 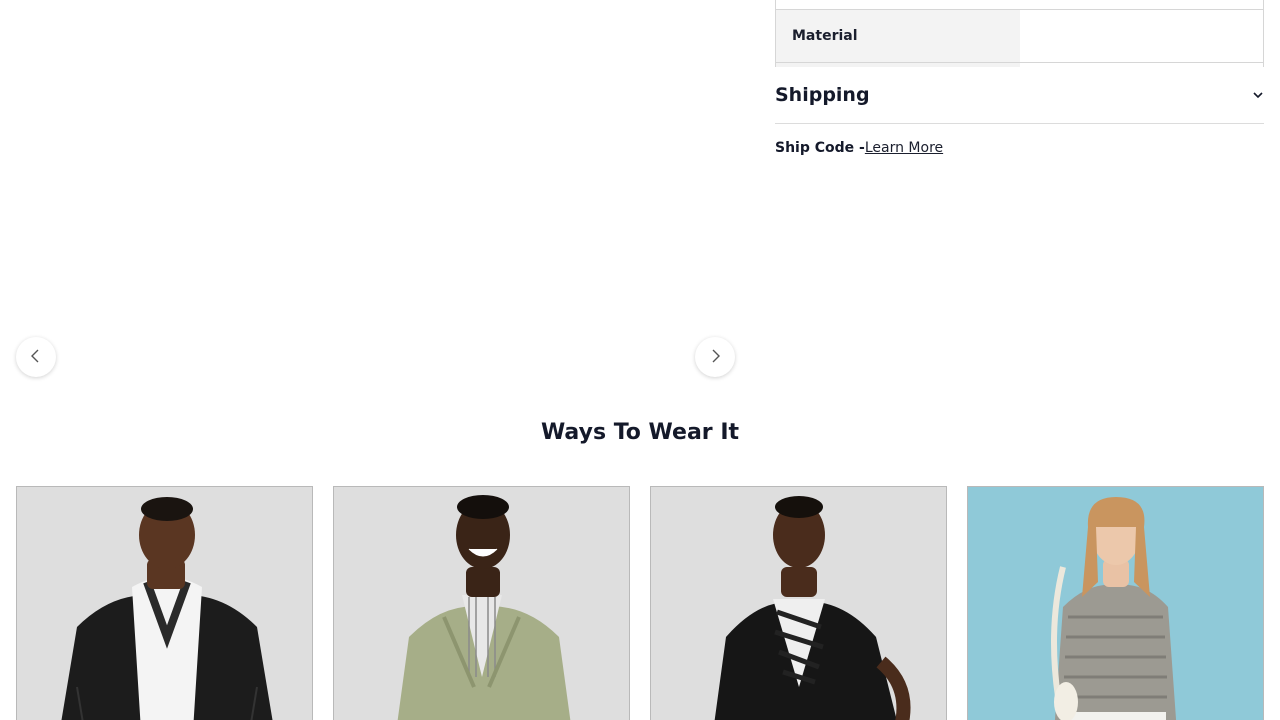 What do you see at coordinates (898, 36) in the screenshot?
I see `spec-label: Material` at bounding box center [898, 36].